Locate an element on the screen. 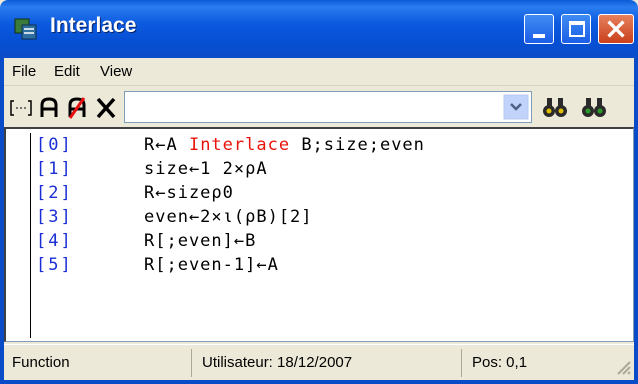 This screenshot has width=638, height=384. code-line: [1] size←1 2×ρA is located at coordinates (316, 171).